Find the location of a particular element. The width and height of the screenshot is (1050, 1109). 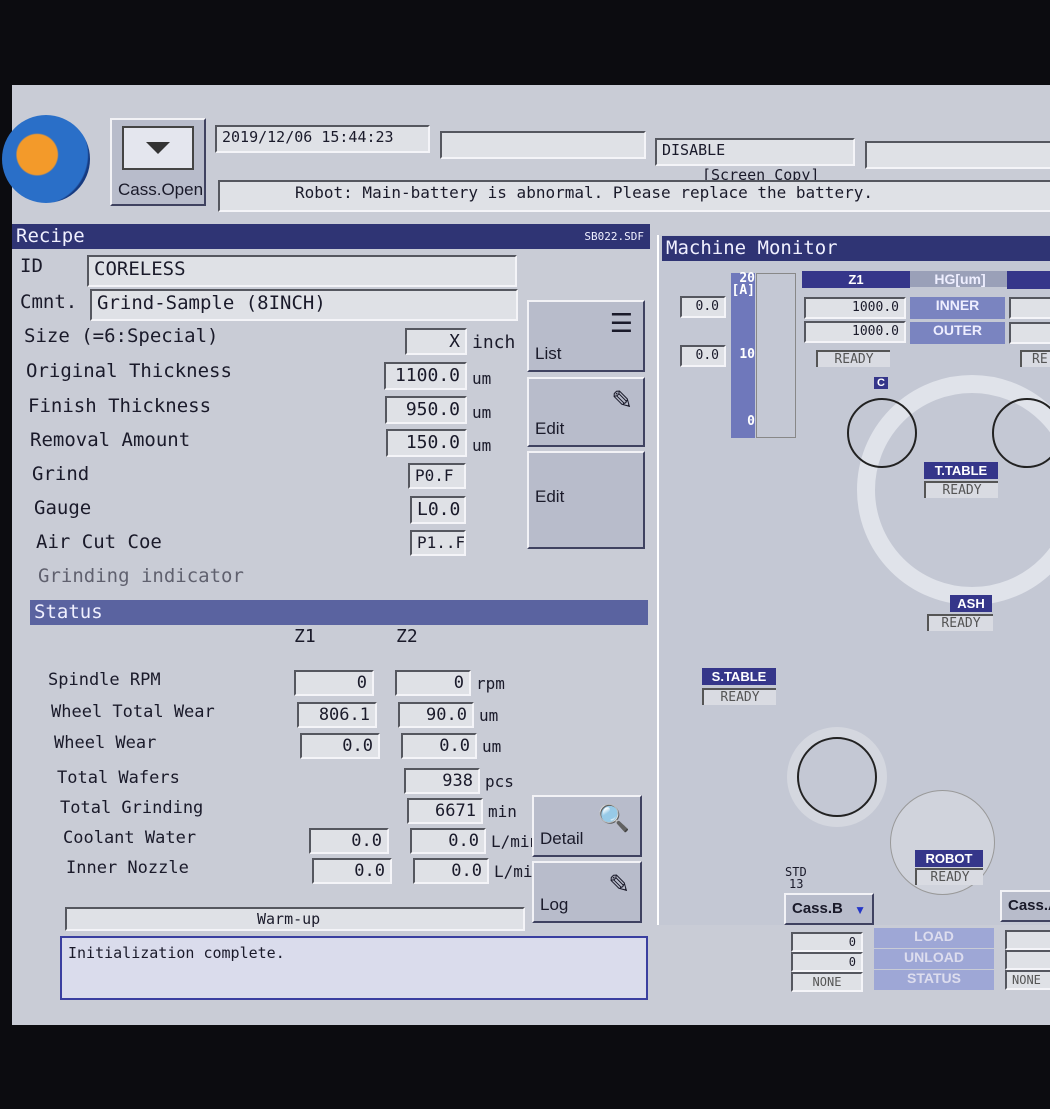

message-box: Initialization complete. is located at coordinates (354, 968).